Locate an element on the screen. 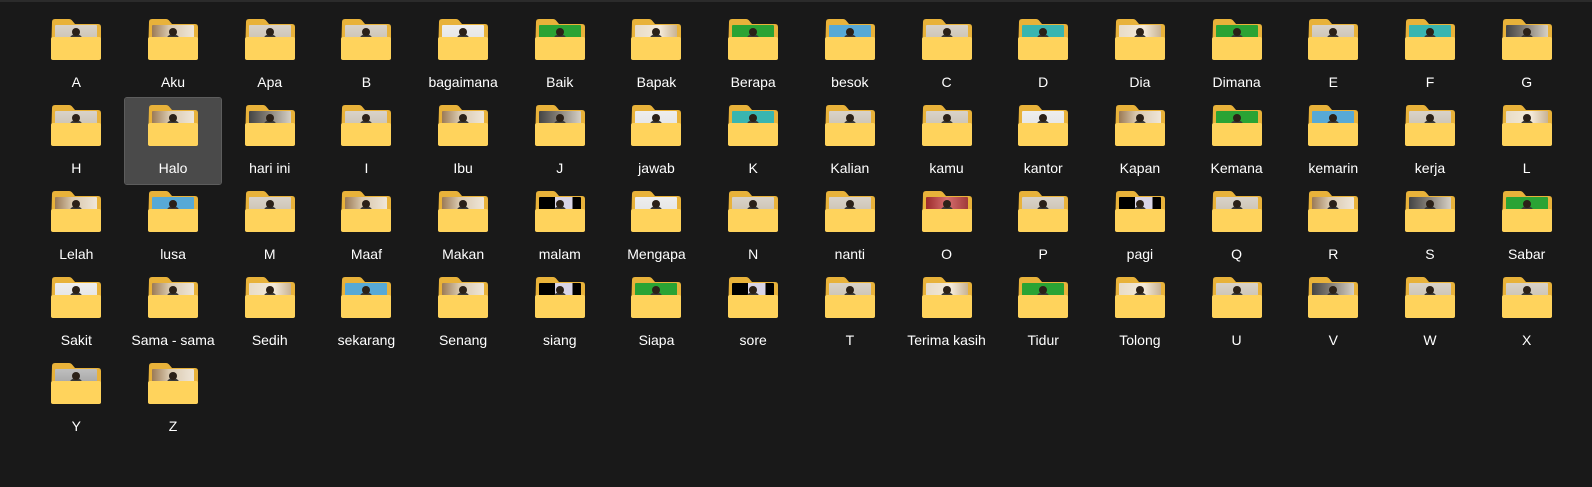  folder-item: nanti is located at coordinates (850, 227).